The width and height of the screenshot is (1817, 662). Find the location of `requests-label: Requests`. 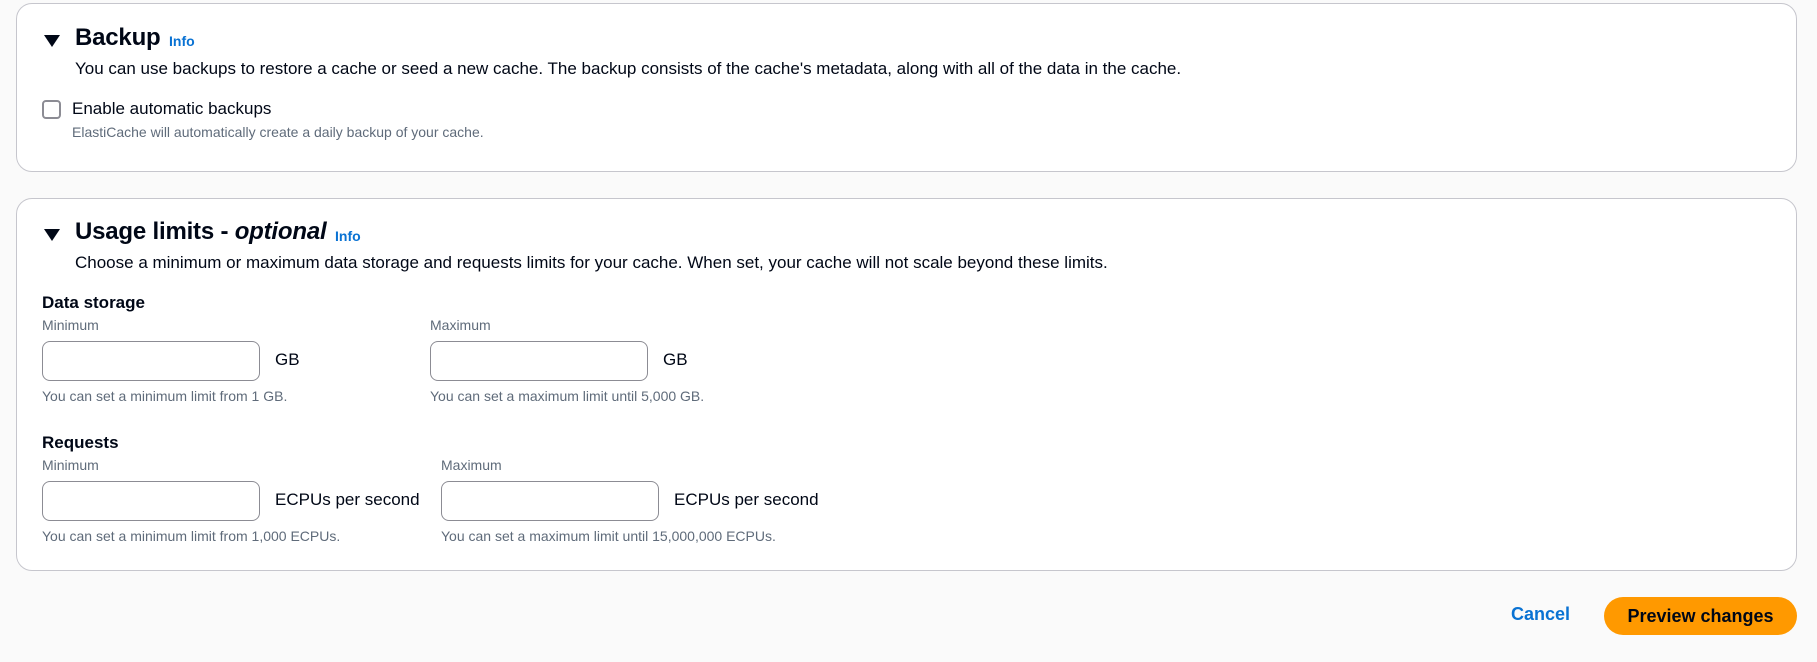

requests-label: Requests is located at coordinates (80, 442).